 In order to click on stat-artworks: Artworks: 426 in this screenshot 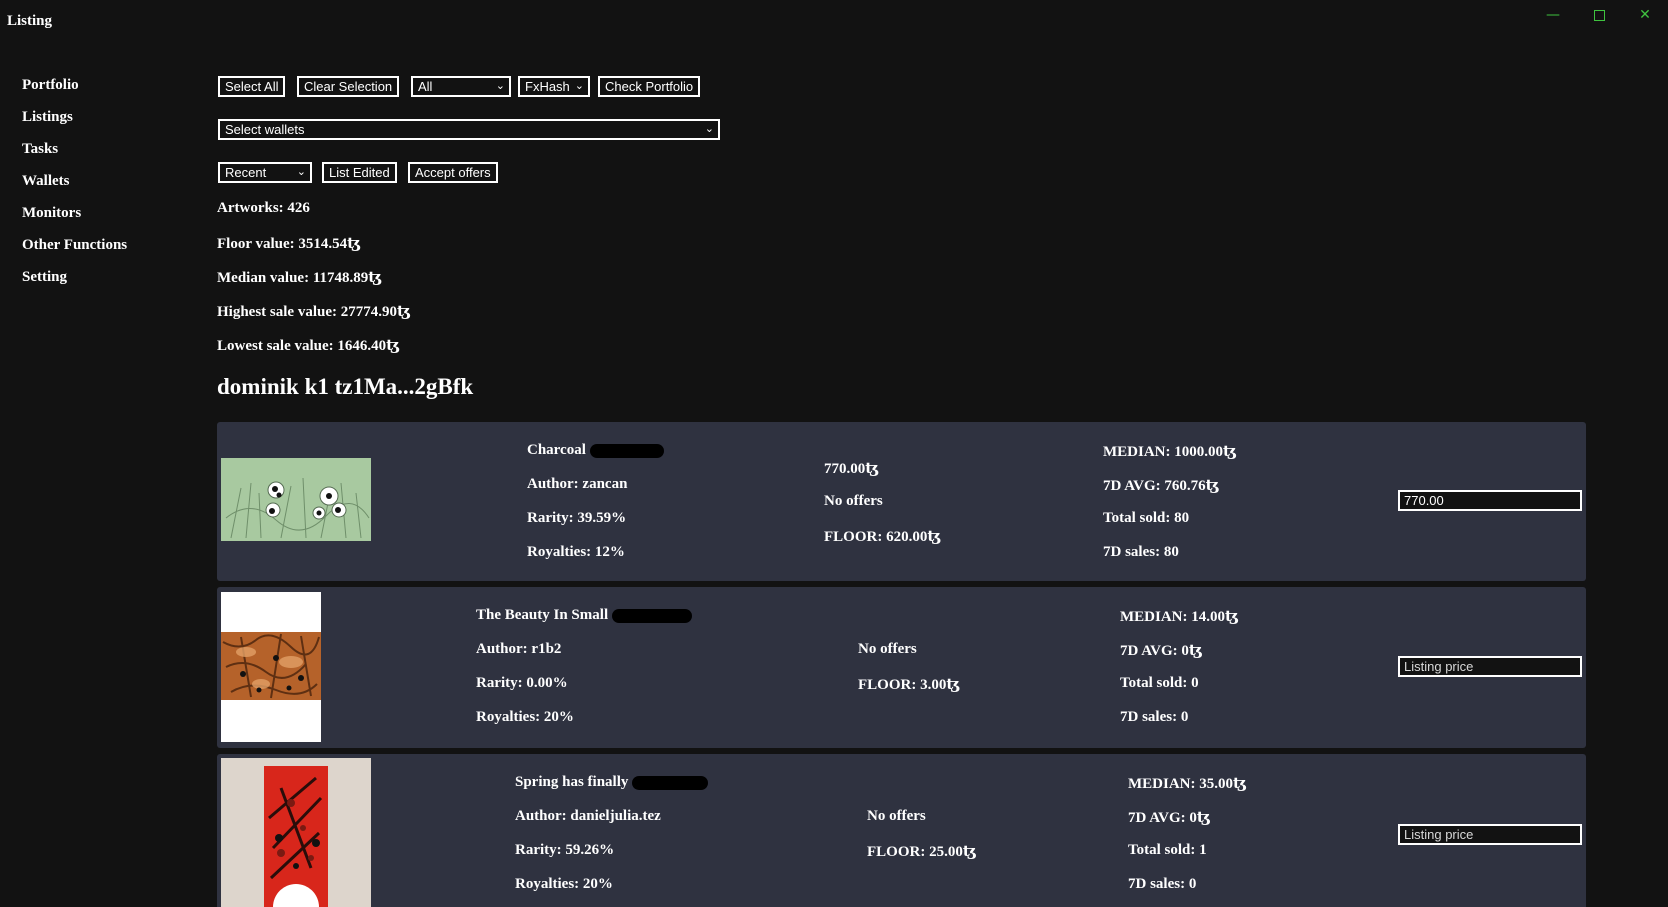, I will do `click(263, 208)`.